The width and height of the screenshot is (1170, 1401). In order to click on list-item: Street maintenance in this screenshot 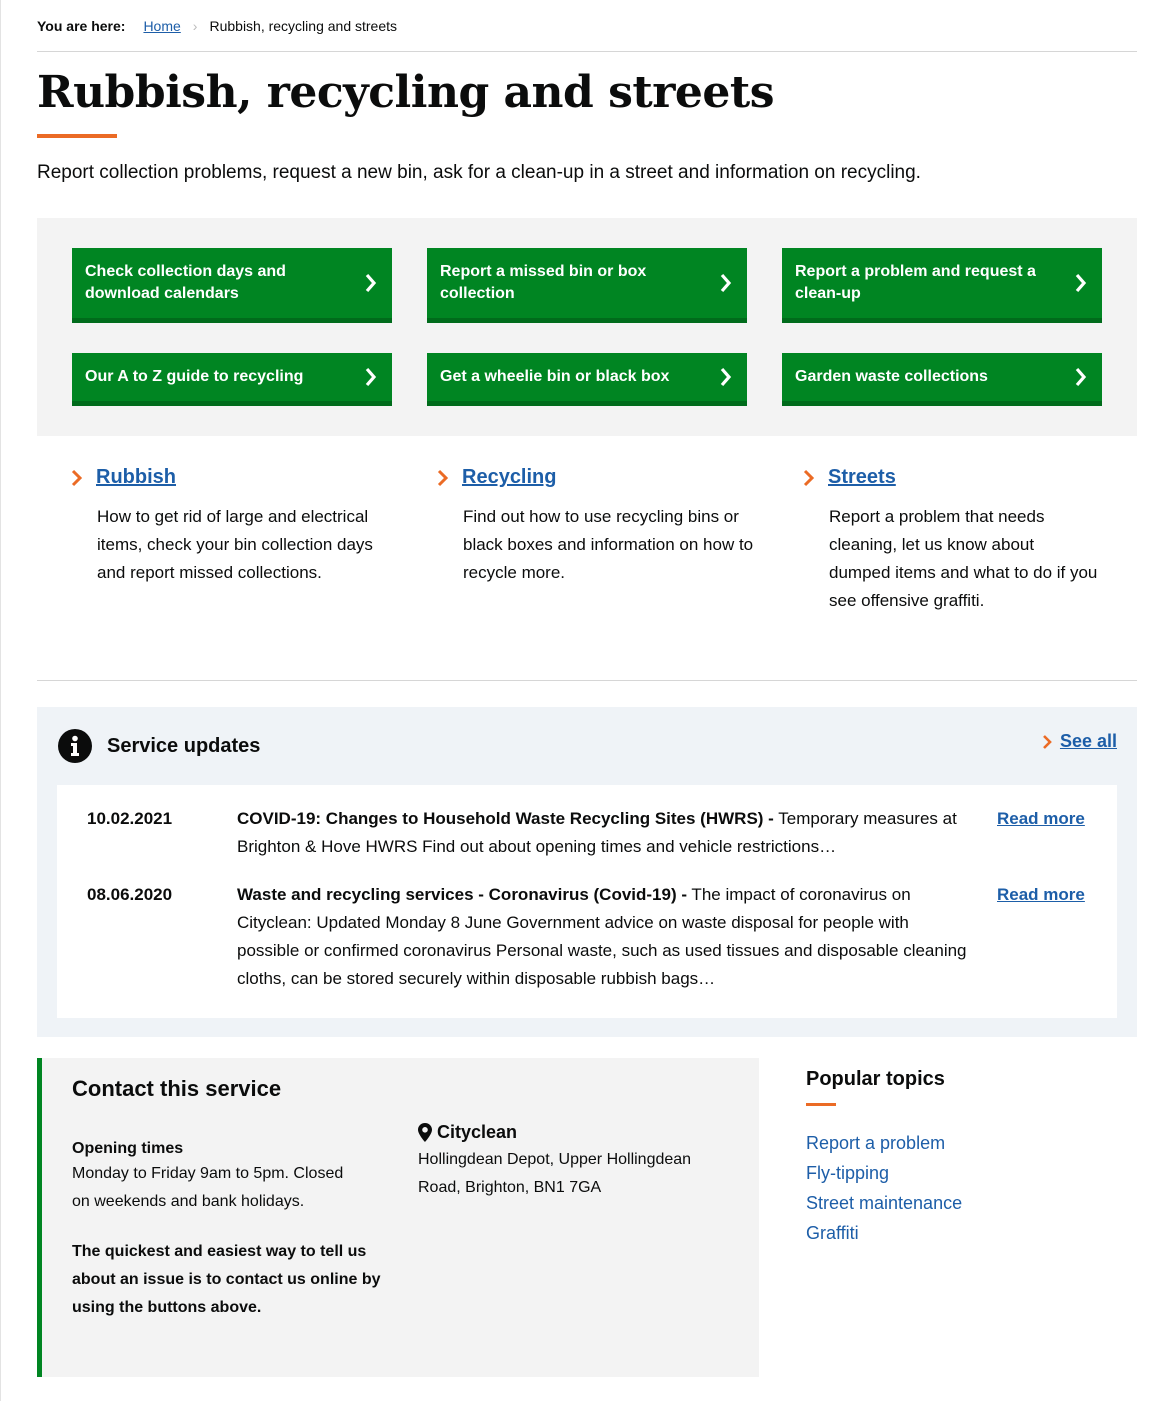, I will do `click(956, 1203)`.